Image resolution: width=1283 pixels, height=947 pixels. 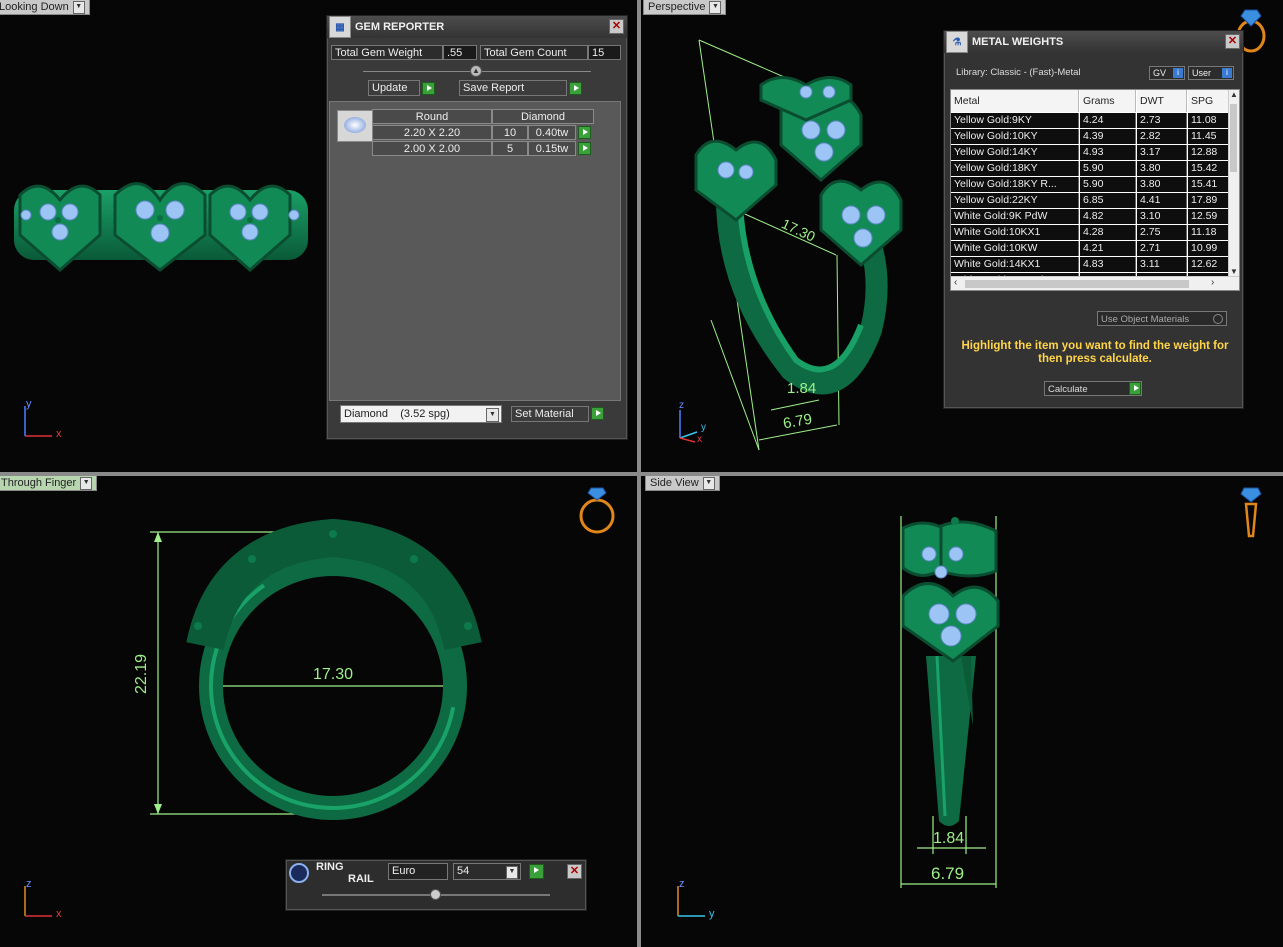 What do you see at coordinates (487, 871) in the screenshot?
I see `ring-size-select: 54 ▼` at bounding box center [487, 871].